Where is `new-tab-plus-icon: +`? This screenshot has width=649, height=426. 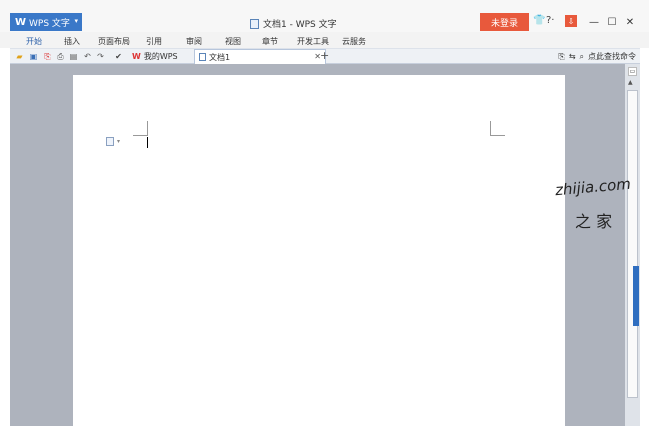
new-tab-plus-icon: + is located at coordinates (324, 55).